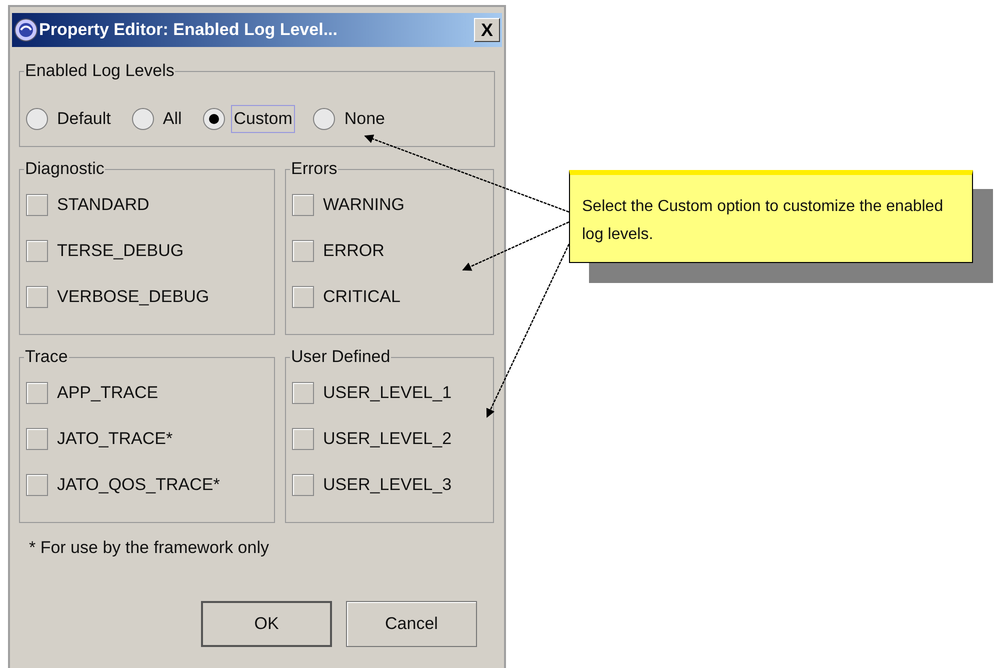  What do you see at coordinates (115, 439) in the screenshot?
I see `checkbox-label: JATO_TRACE*` at bounding box center [115, 439].